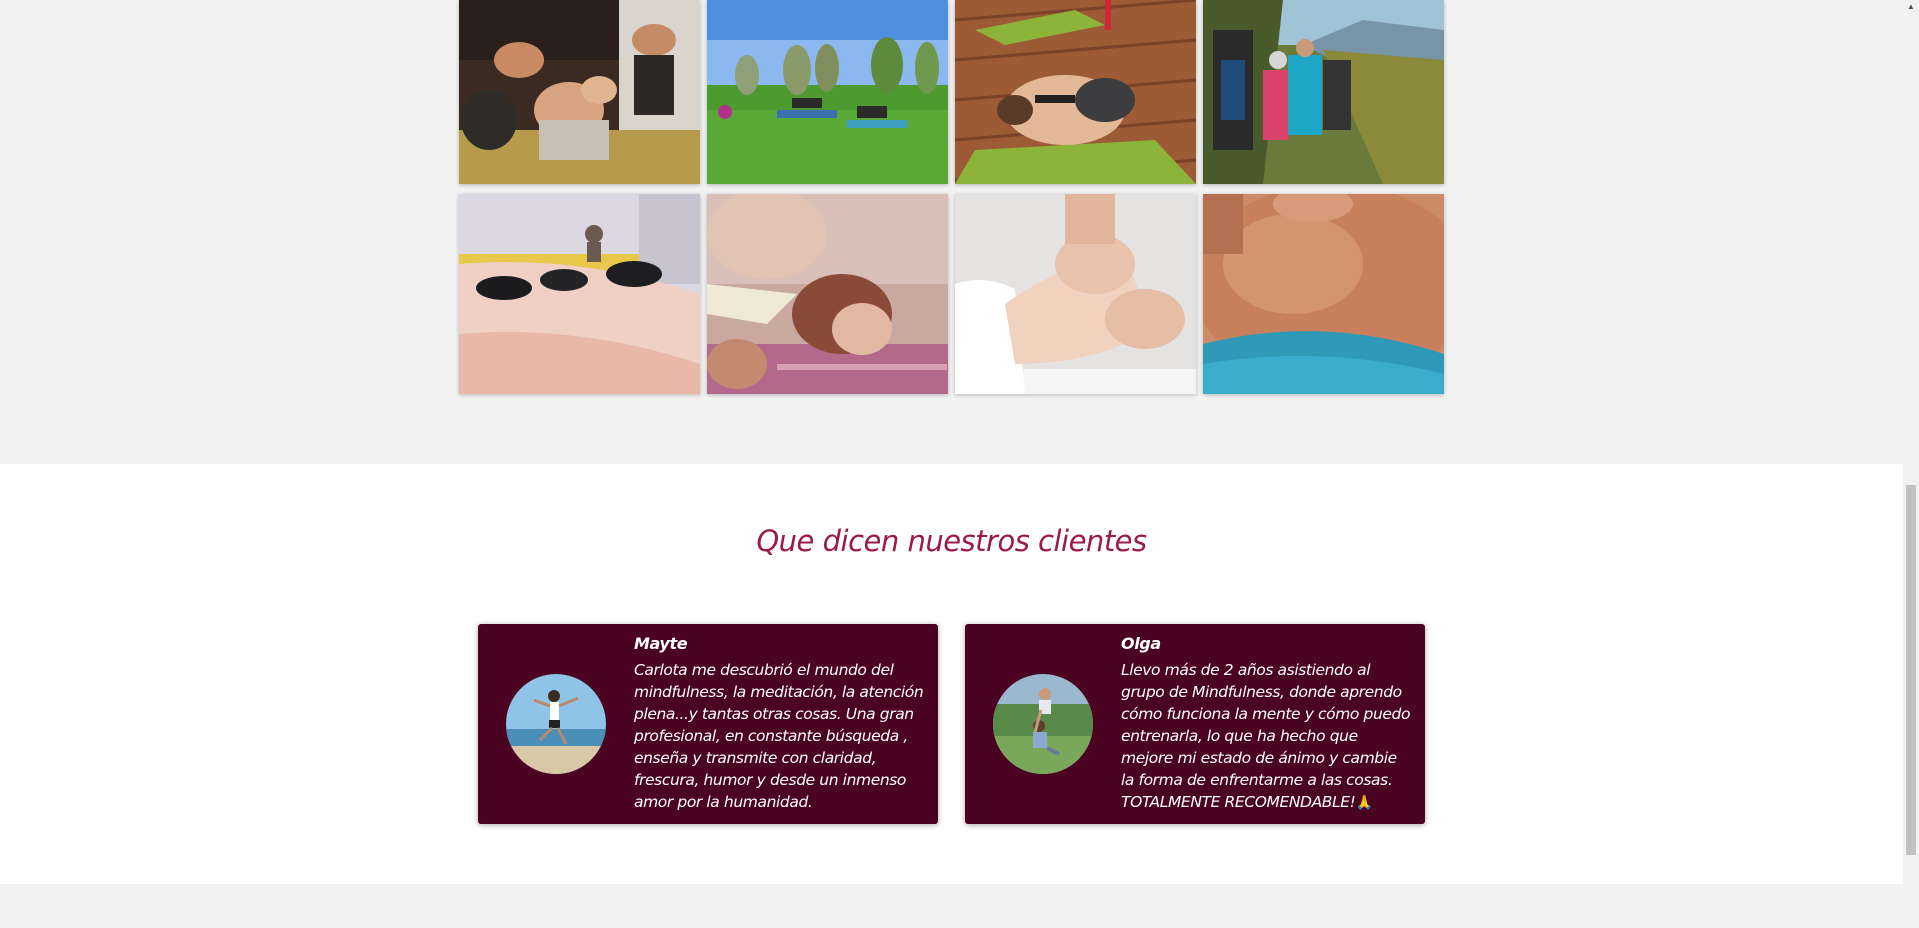 This screenshot has height=928, width=1919. What do you see at coordinates (661, 643) in the screenshot?
I see `testimonial-author: Mayte` at bounding box center [661, 643].